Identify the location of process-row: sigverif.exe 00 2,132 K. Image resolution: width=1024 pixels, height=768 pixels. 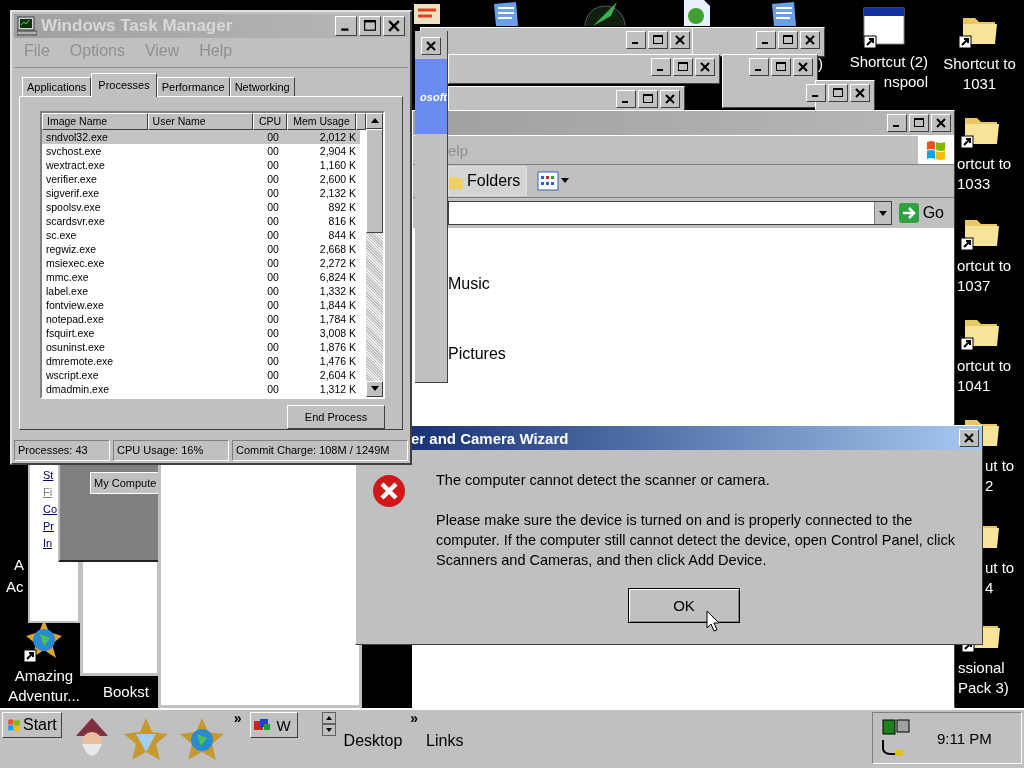
(204, 192).